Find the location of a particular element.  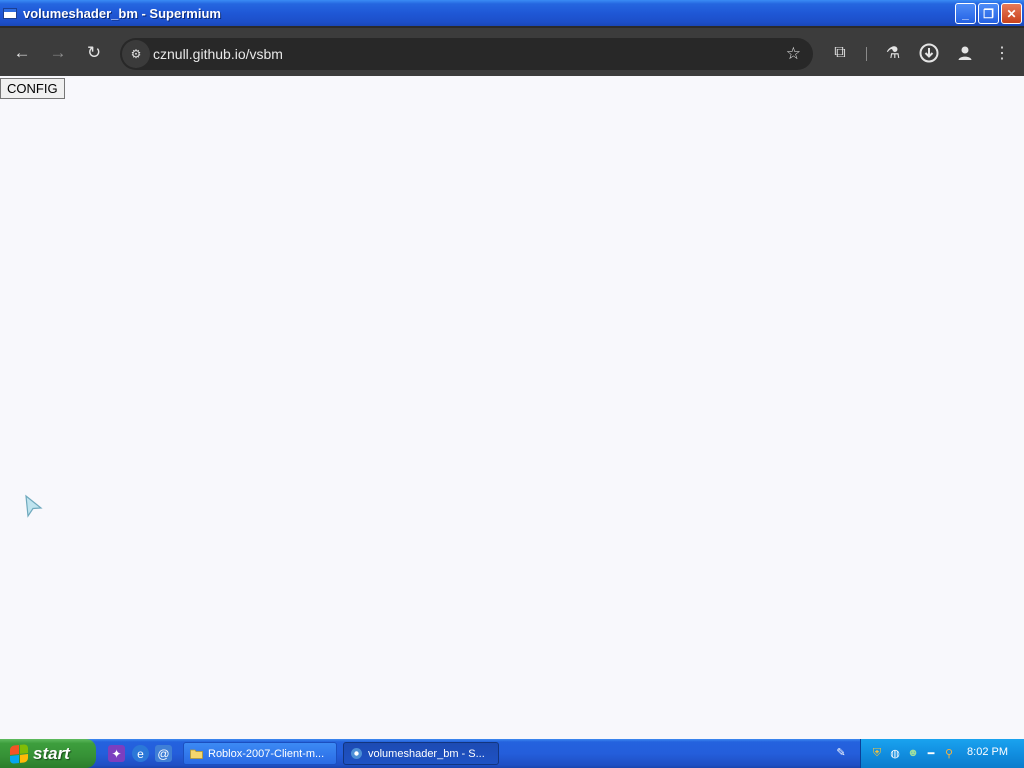

download-icon is located at coordinates (929, 53).